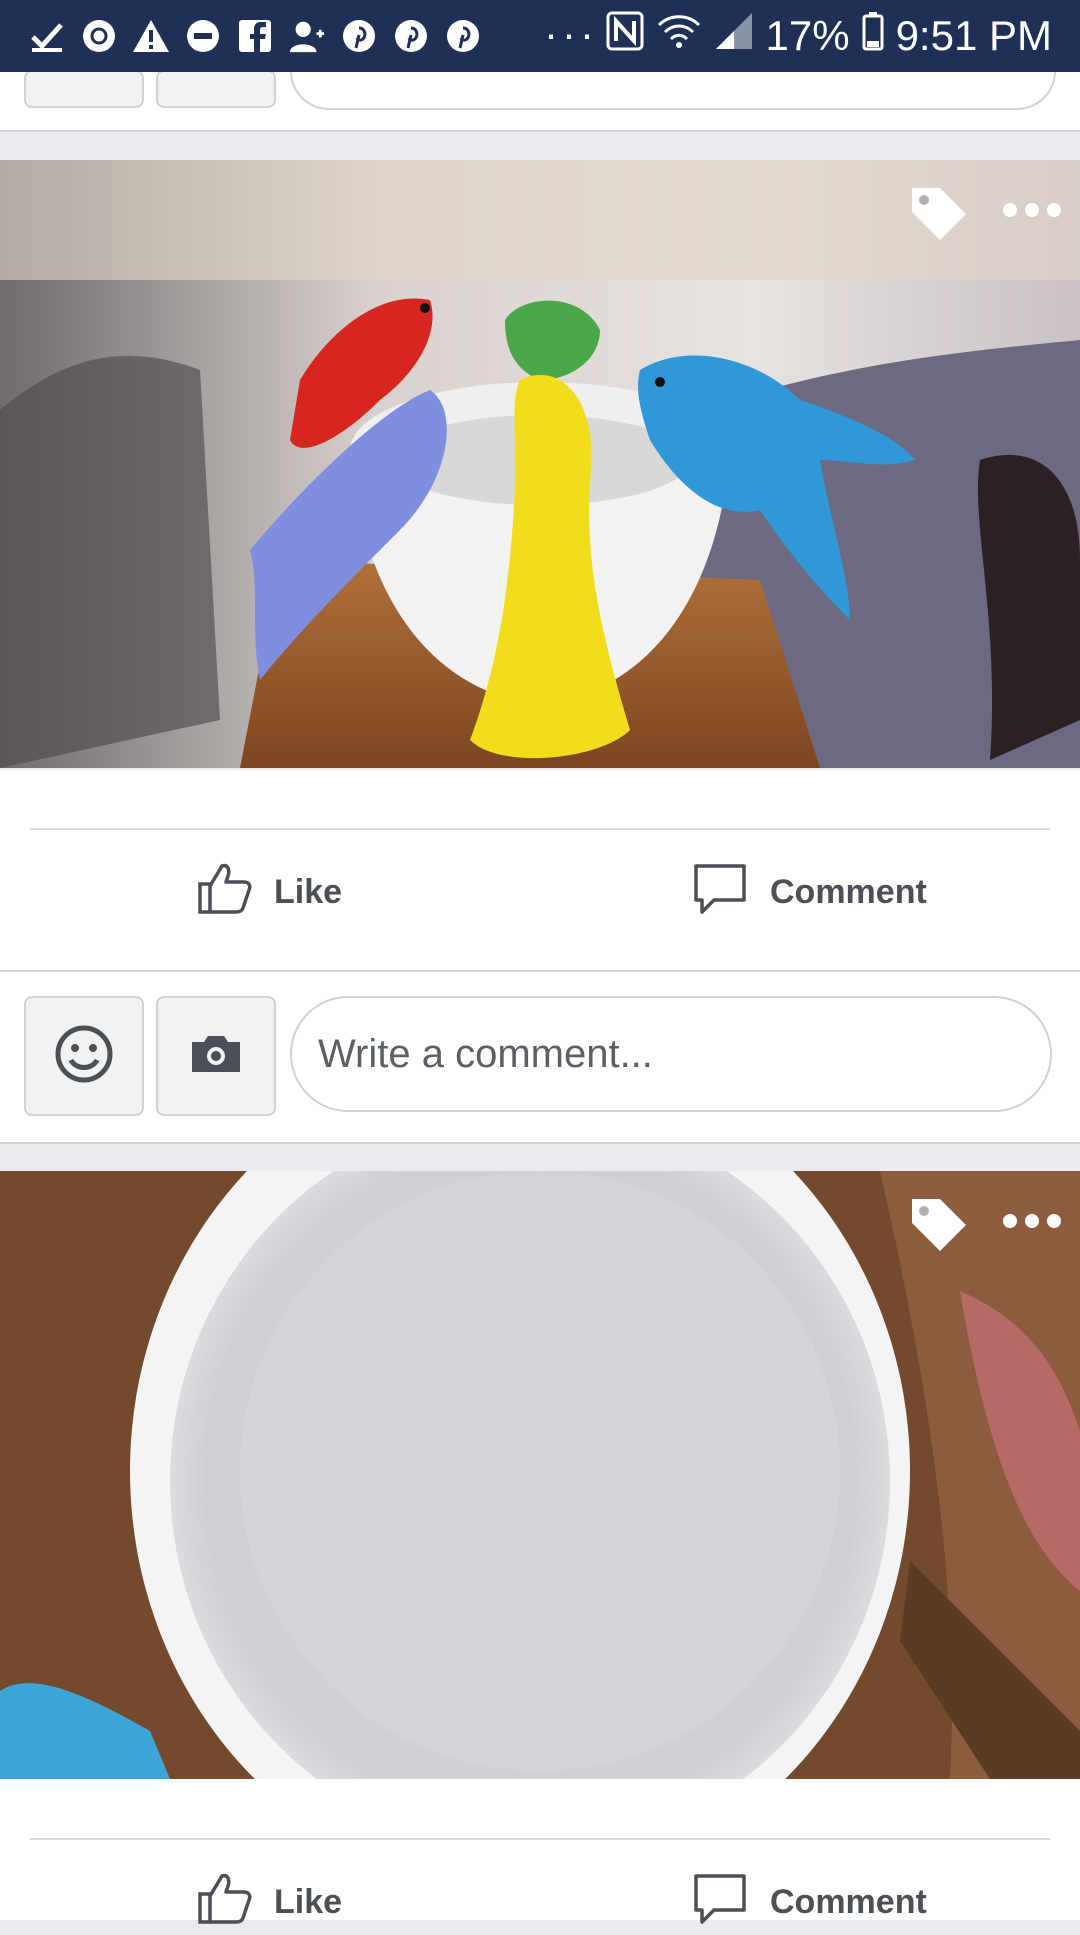 The width and height of the screenshot is (1080, 1935). What do you see at coordinates (873, 36) in the screenshot?
I see `battery-icon` at bounding box center [873, 36].